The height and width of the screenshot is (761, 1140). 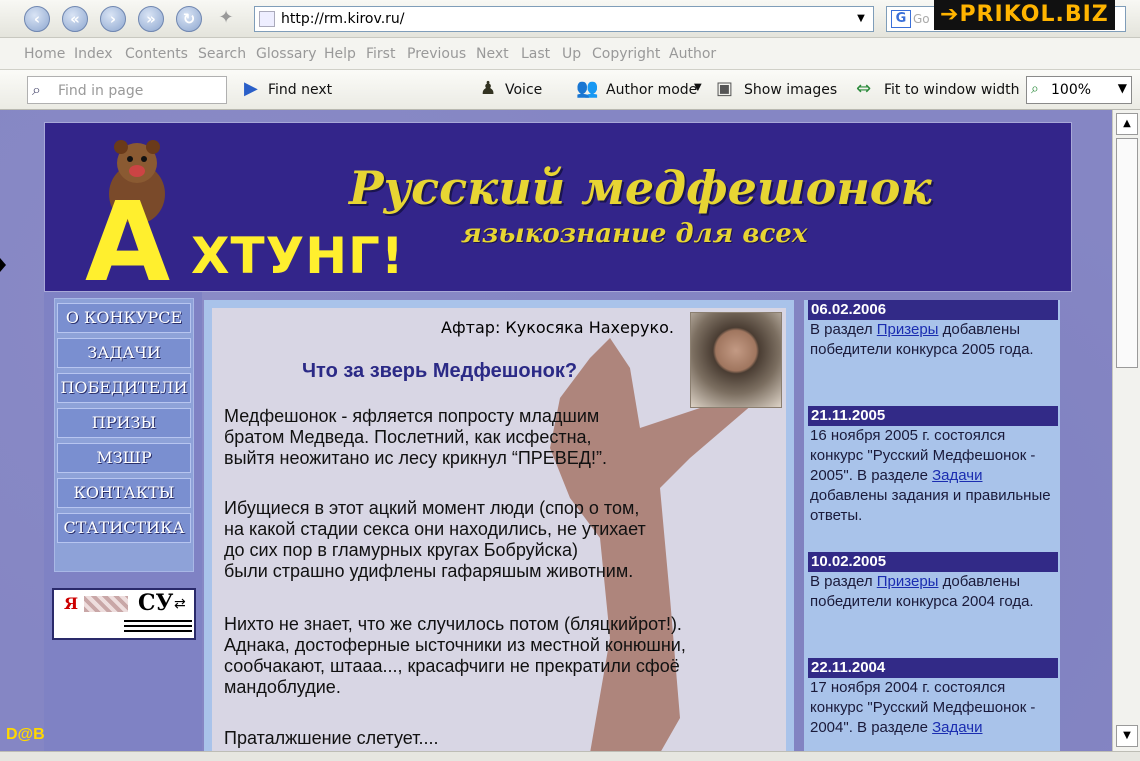 I want to click on scroll-up-icon: ▲, so click(x=1127, y=124).